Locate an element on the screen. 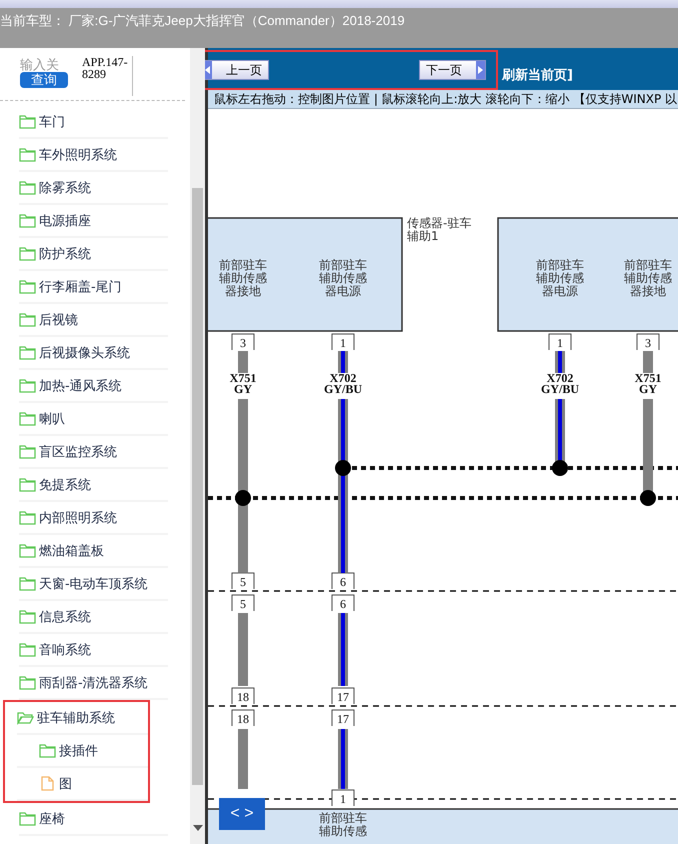  phone-text: APP.147-8289 is located at coordinates (107, 76).